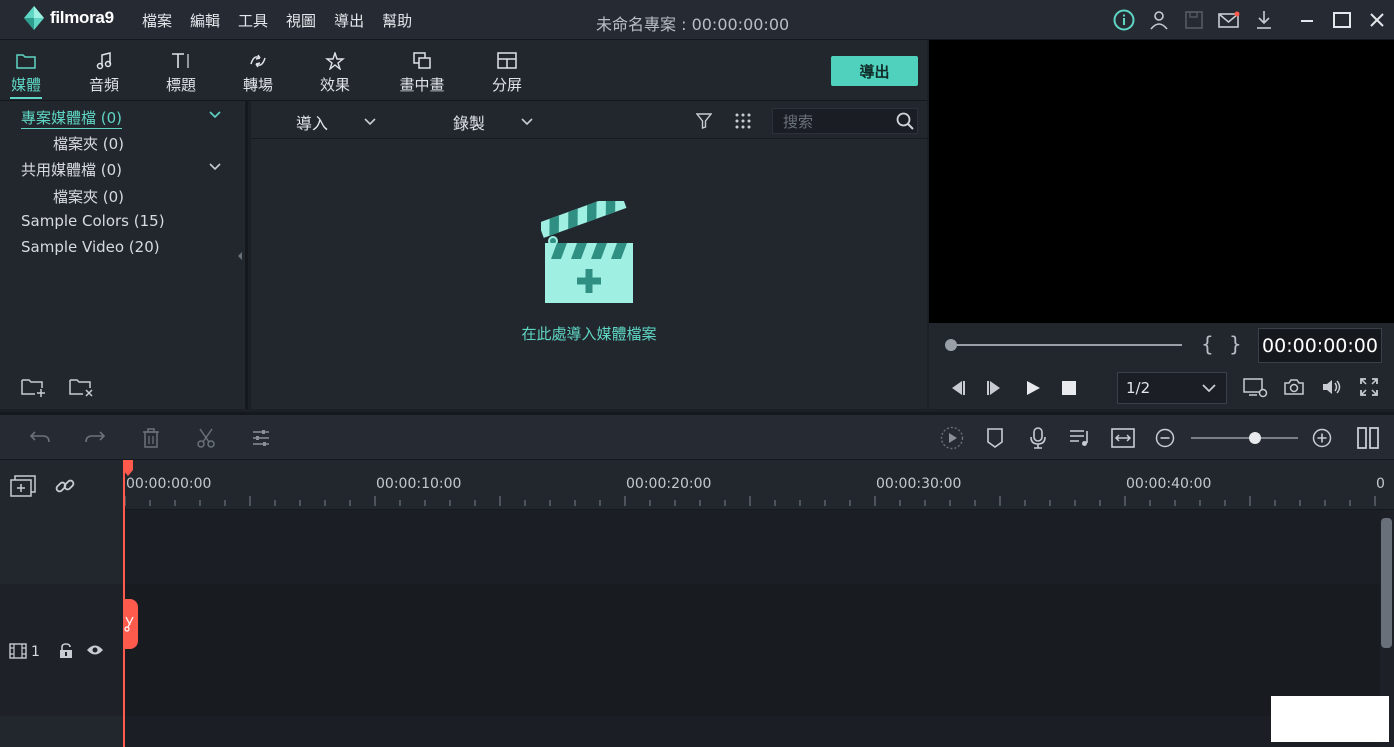  Describe the element at coordinates (93, 221) in the screenshot. I see `library-item-sample-colors: Sample Colors (15)` at that location.